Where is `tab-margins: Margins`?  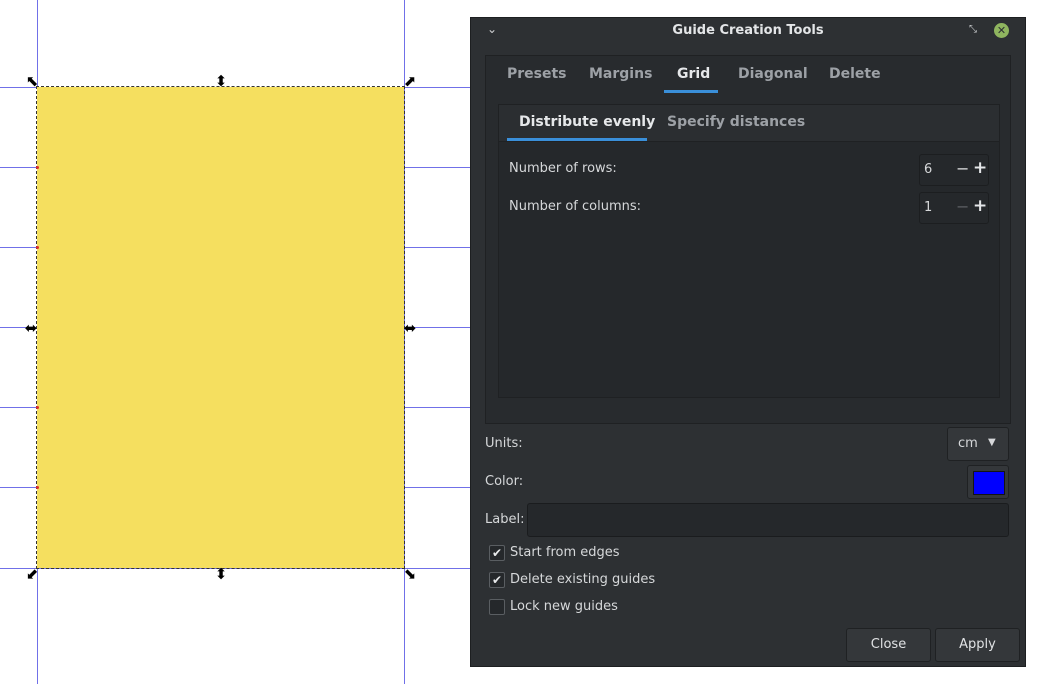 tab-margins: Margins is located at coordinates (620, 74).